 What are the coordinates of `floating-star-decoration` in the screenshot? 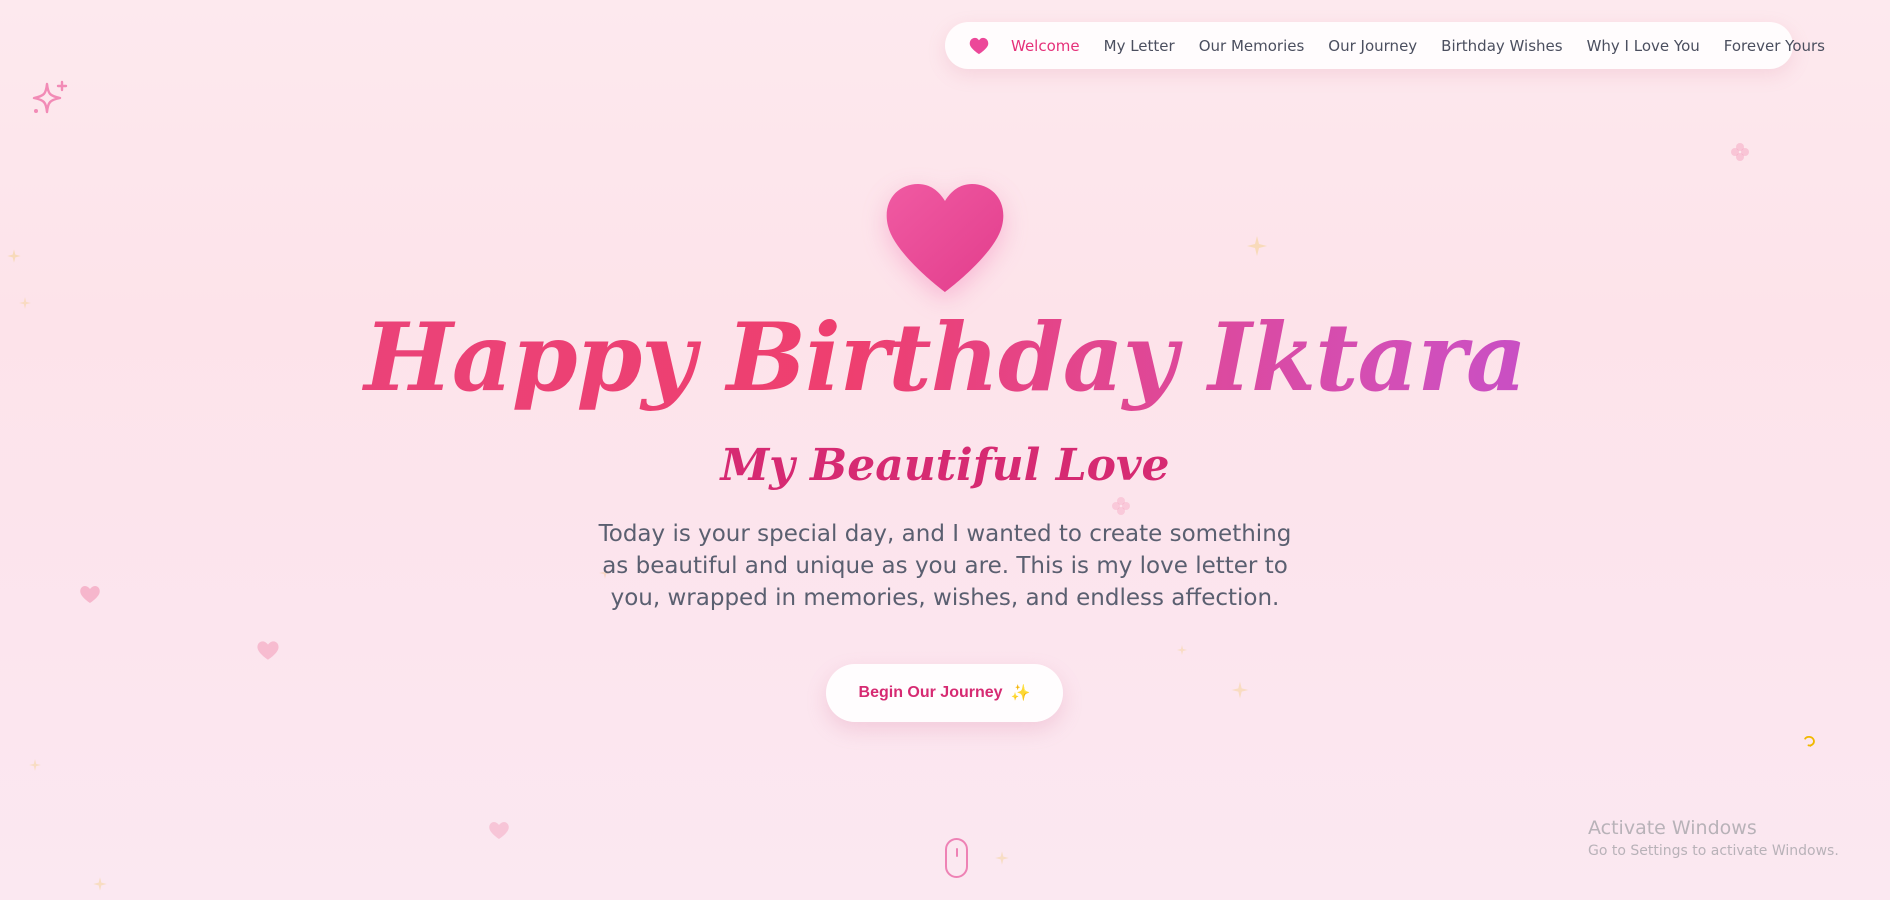 It's located at (1809, 741).